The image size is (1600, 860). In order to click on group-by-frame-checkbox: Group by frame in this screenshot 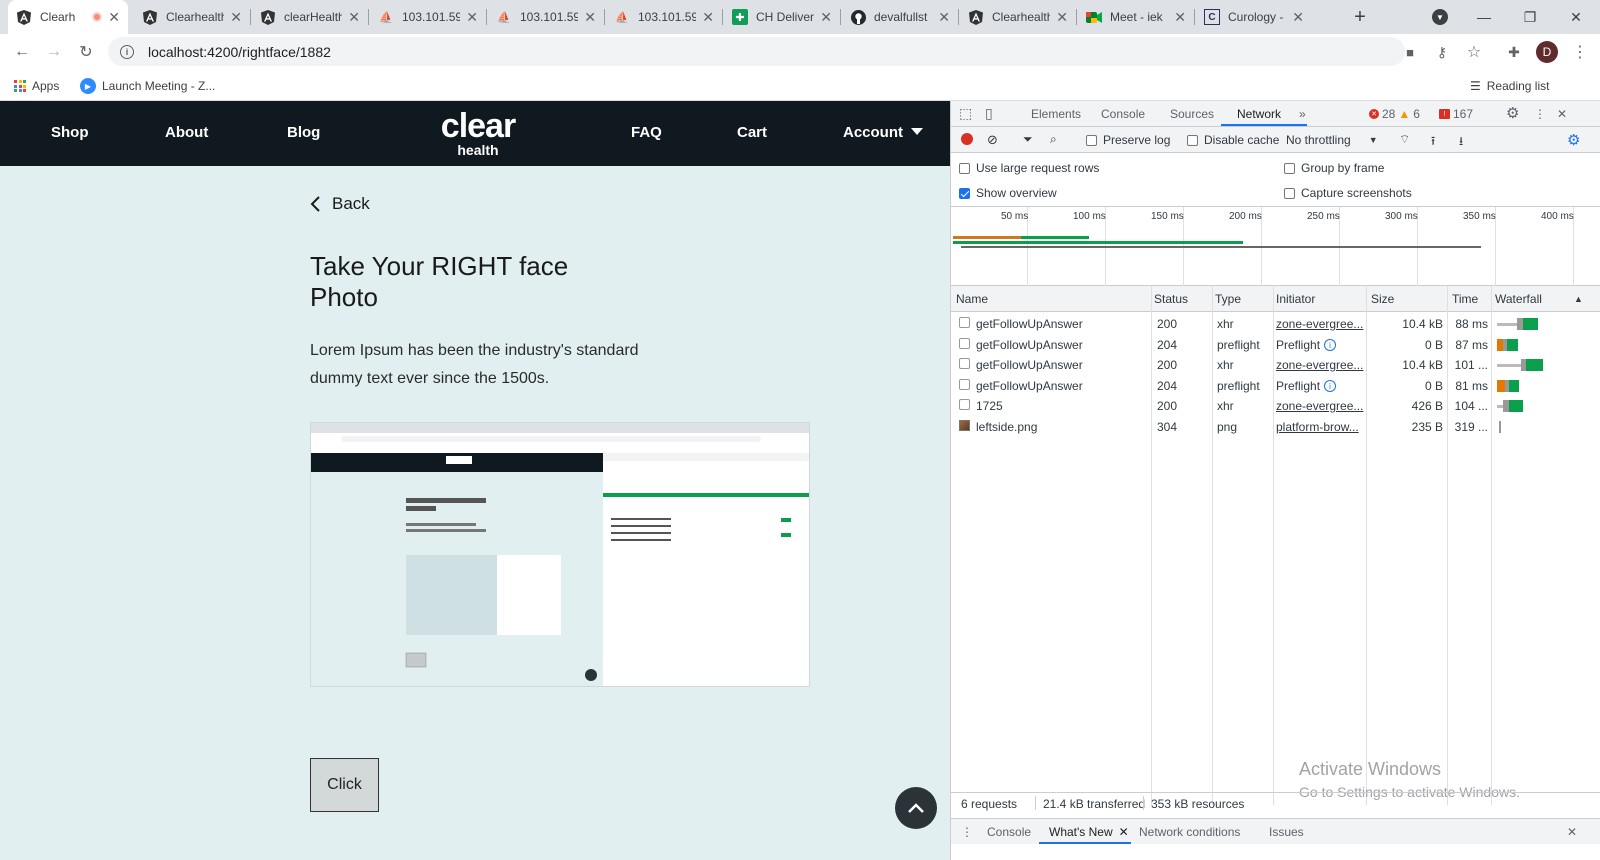, I will do `click(1334, 168)`.